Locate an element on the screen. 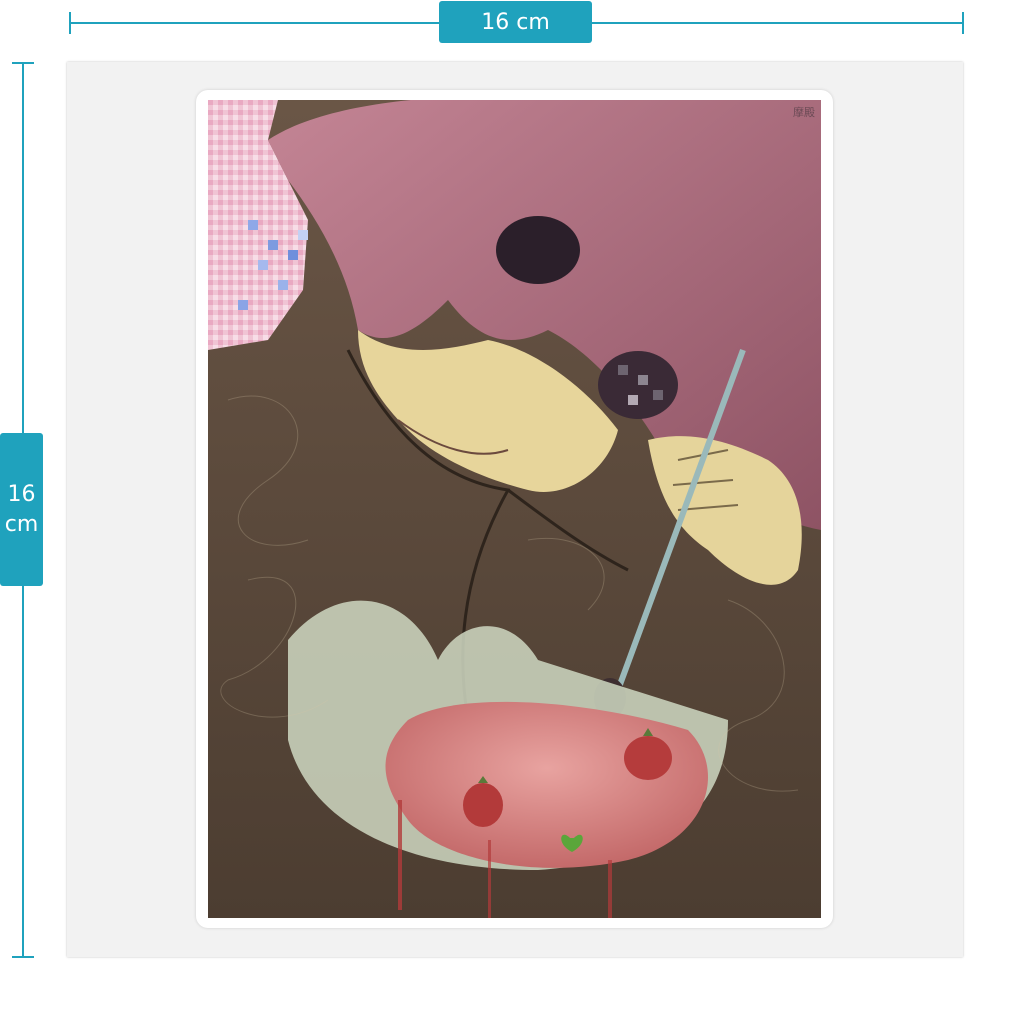 The width and height of the screenshot is (1024, 1024). width-dimension-cap-right is located at coordinates (963, 23).